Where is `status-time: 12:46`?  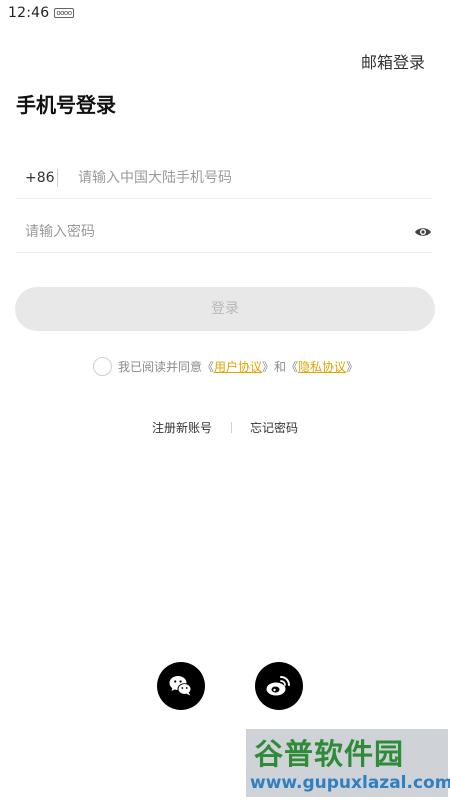
status-time: 12:46 is located at coordinates (29, 13).